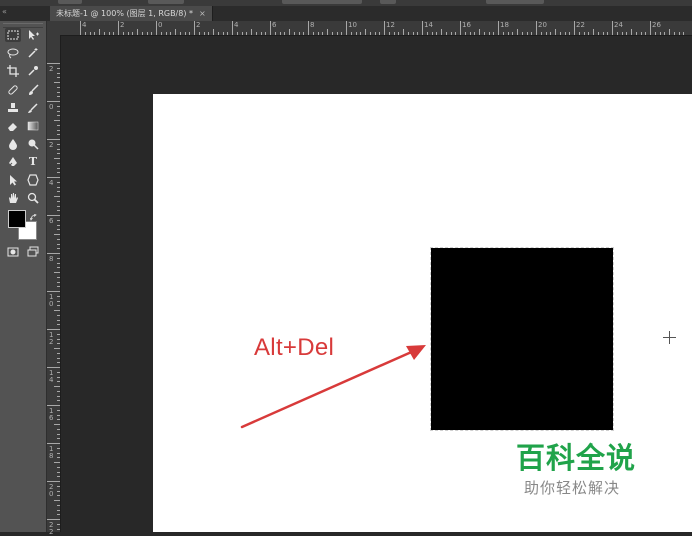 The height and width of the screenshot is (536, 692). Describe the element at coordinates (13, 198) in the screenshot. I see `hand-tool-icon` at that location.